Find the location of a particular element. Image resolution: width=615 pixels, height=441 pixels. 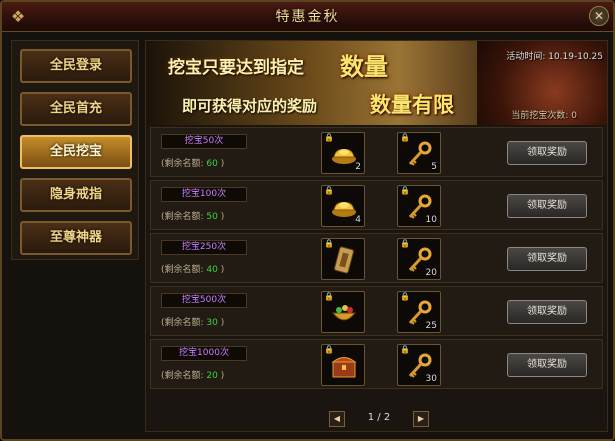

reward-item-slot: 🔒 30 is located at coordinates (419, 365).